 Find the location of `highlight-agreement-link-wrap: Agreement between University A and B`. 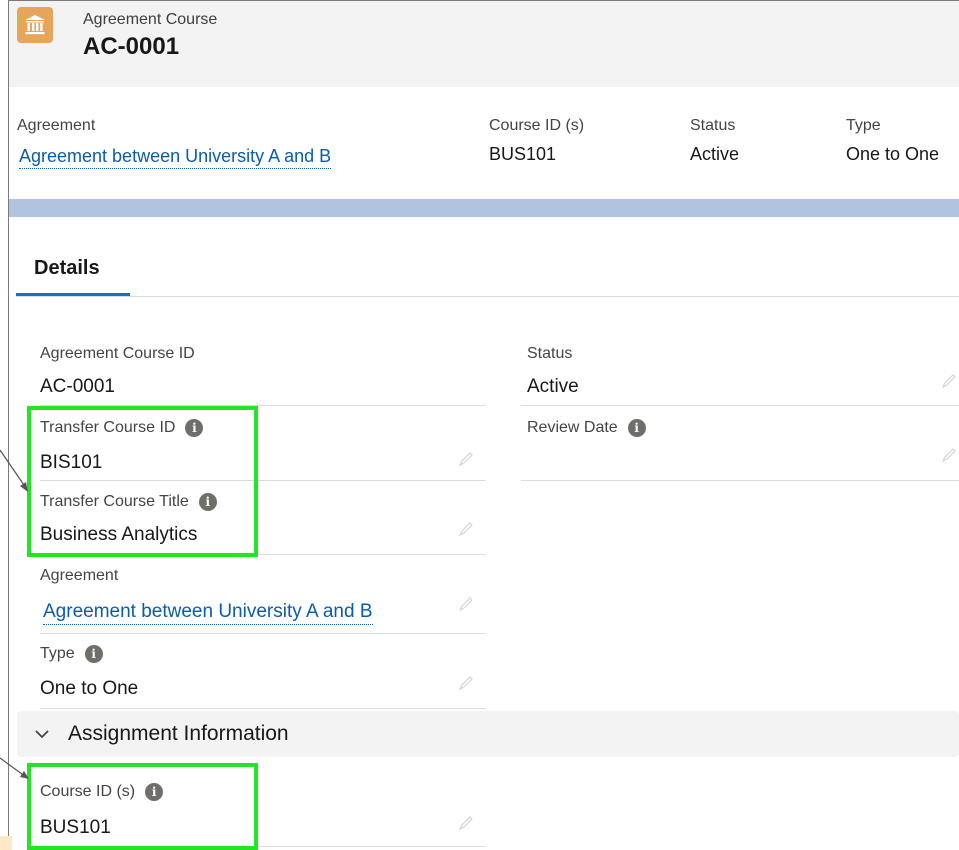

highlight-agreement-link-wrap: Agreement between University A and B is located at coordinates (175, 157).